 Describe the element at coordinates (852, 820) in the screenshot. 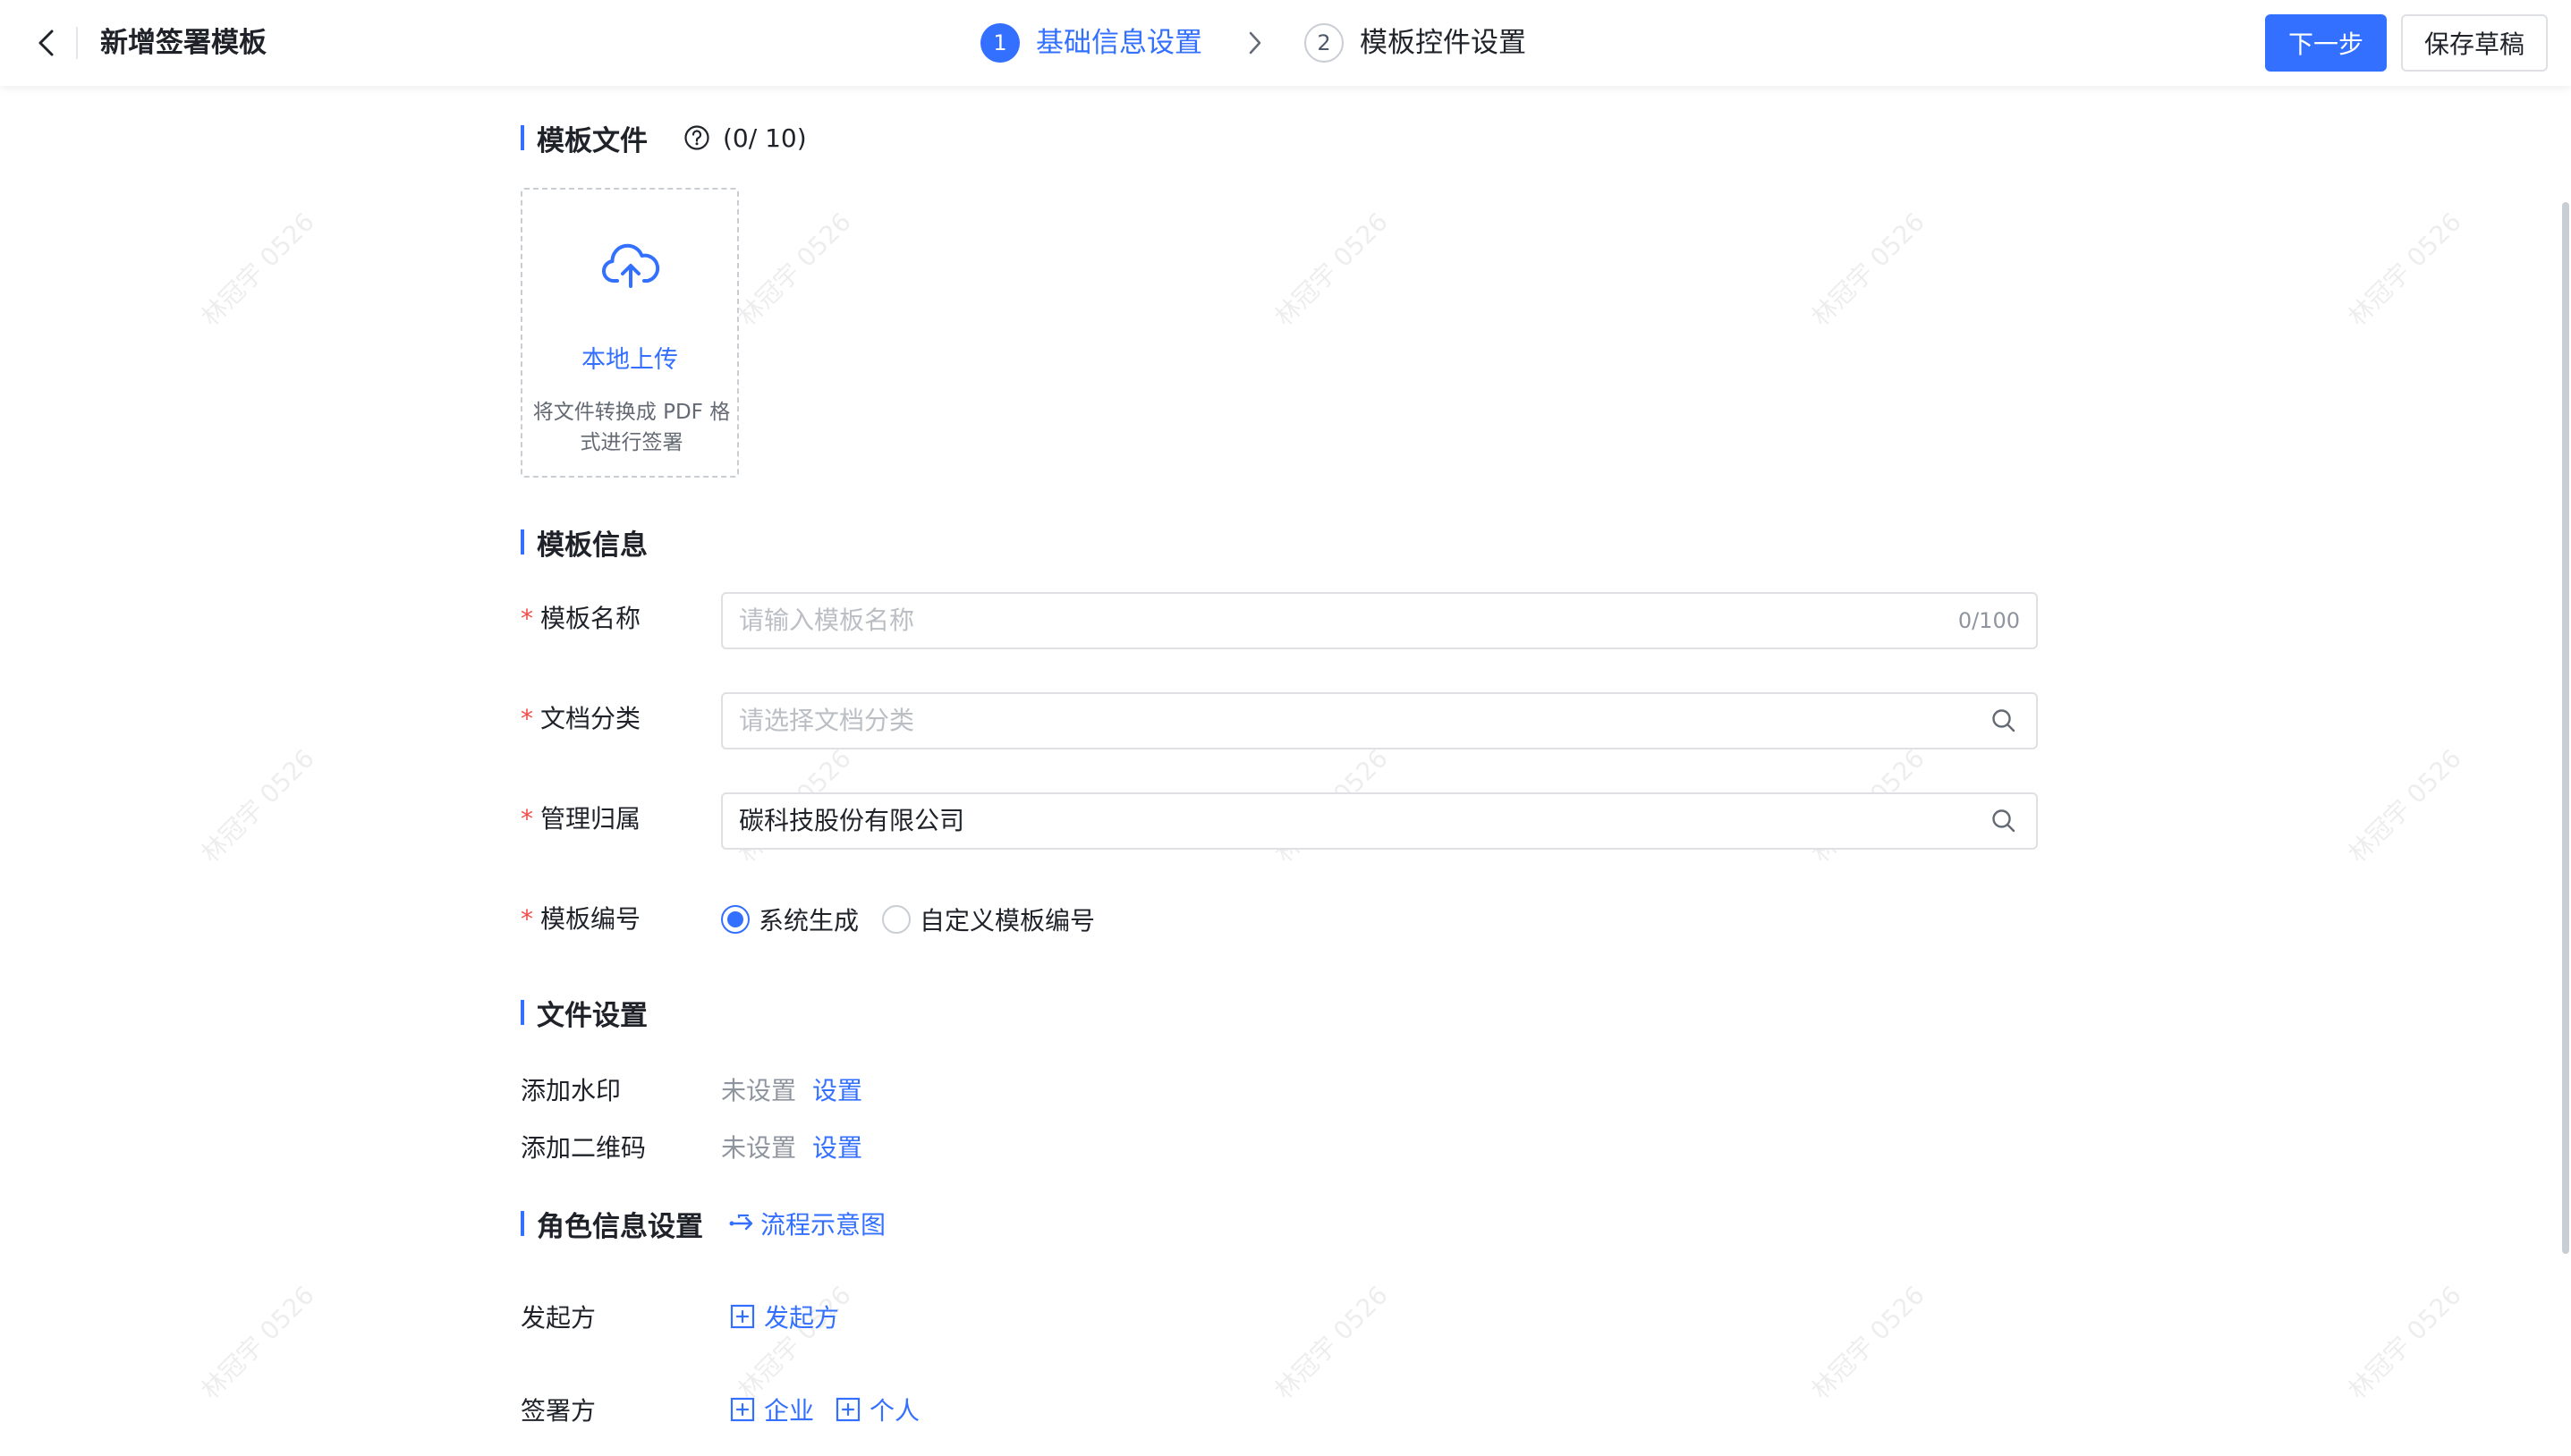

I see `owner-value: 碳科技股份有限公司` at that location.